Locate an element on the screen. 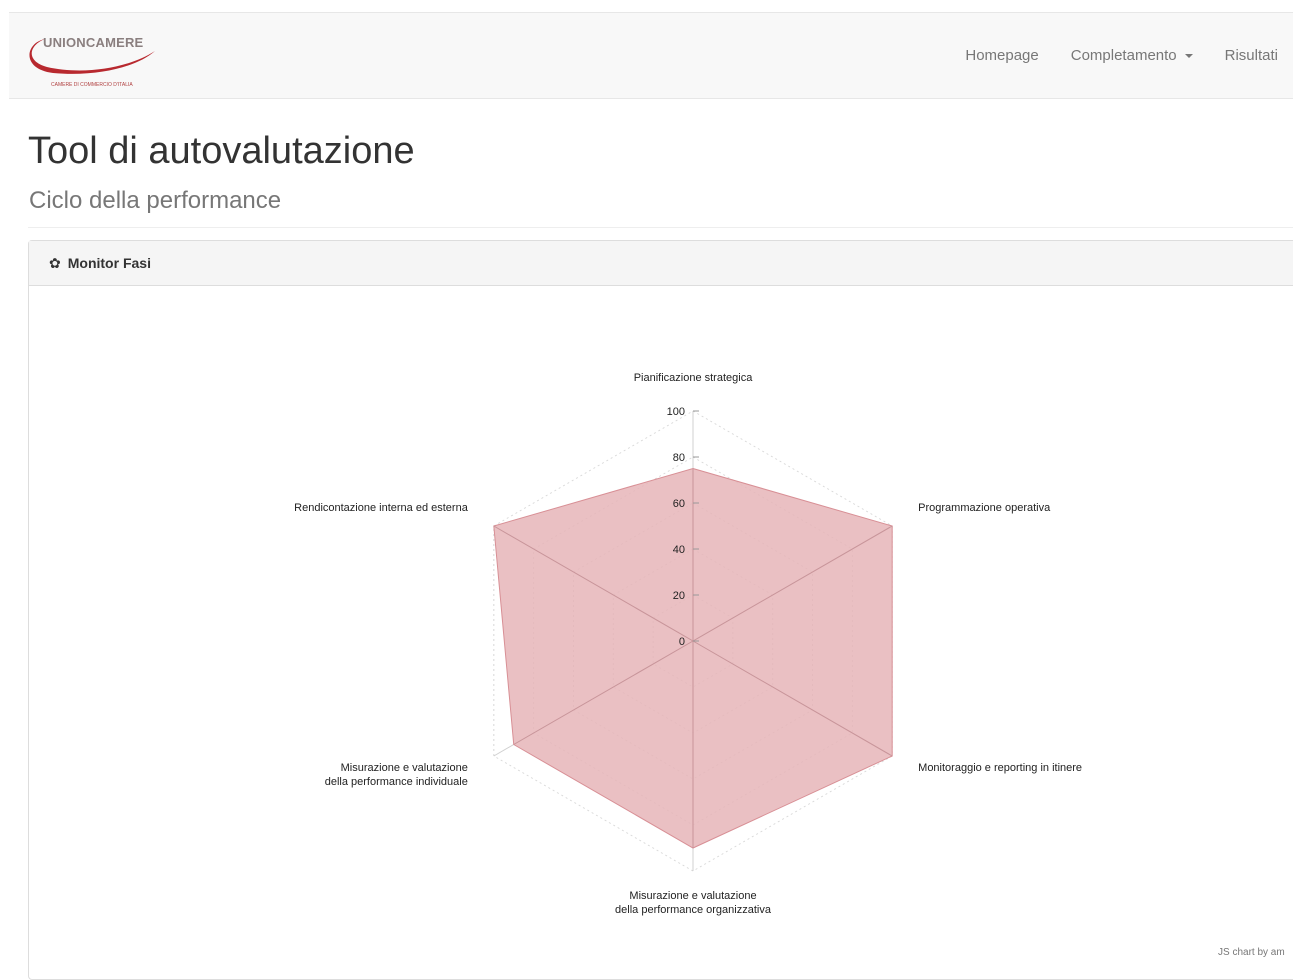  tick-label-60: 60 is located at coordinates (679, 504).